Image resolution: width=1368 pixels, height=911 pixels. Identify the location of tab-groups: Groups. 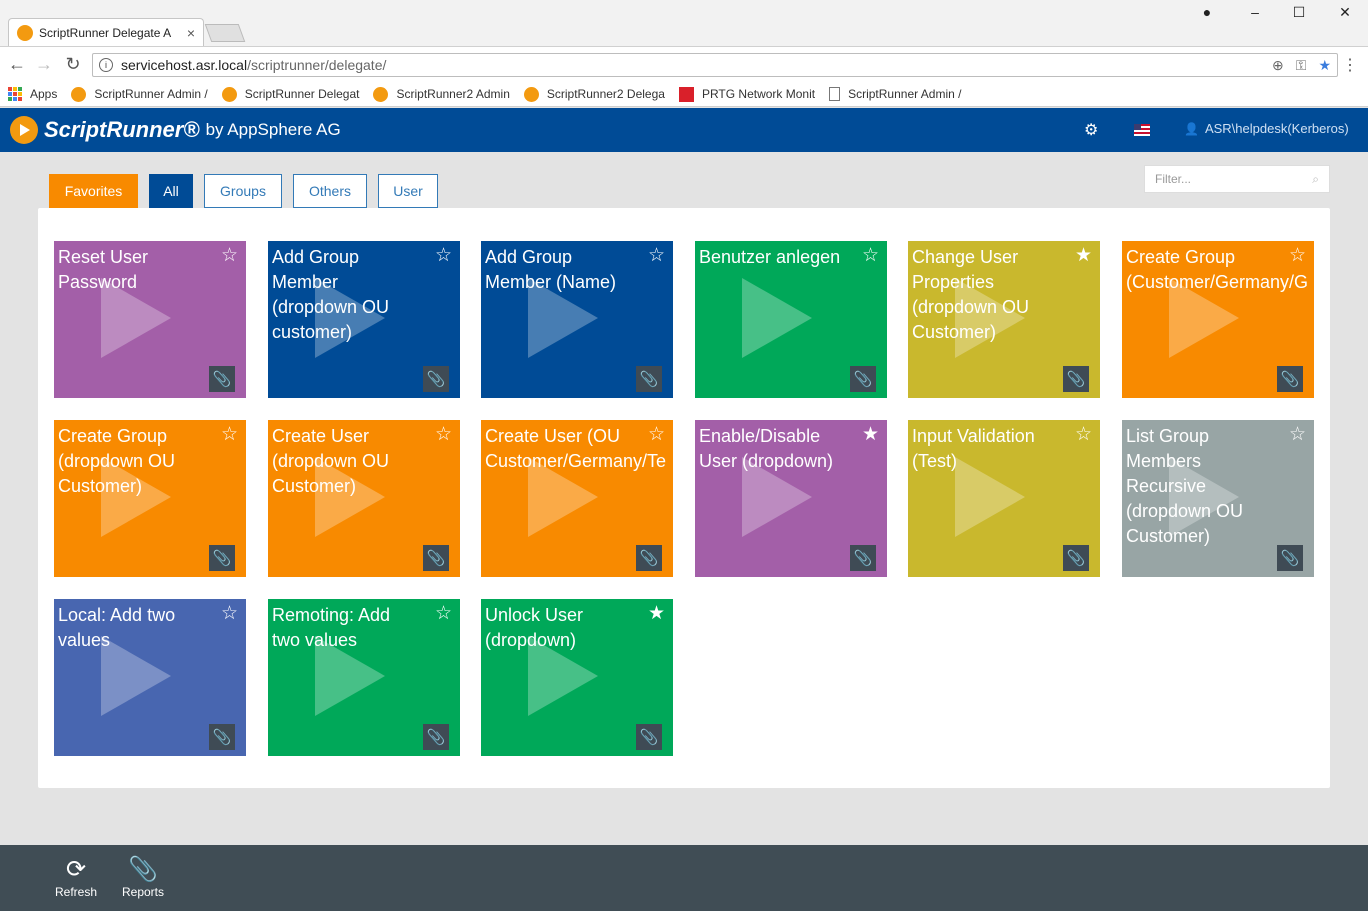
(243, 191).